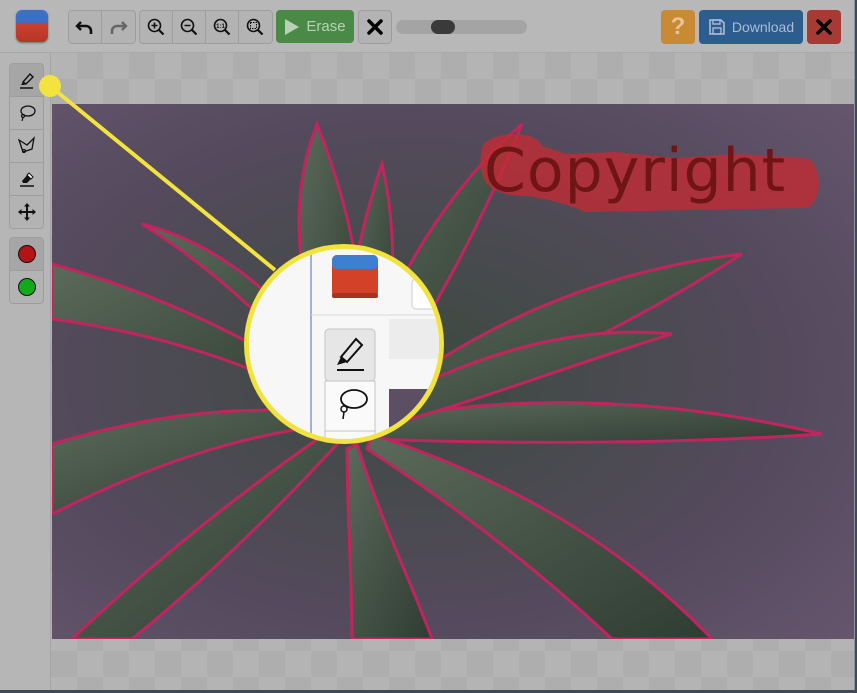 This screenshot has width=857, height=693. I want to click on close-button, so click(824, 27).